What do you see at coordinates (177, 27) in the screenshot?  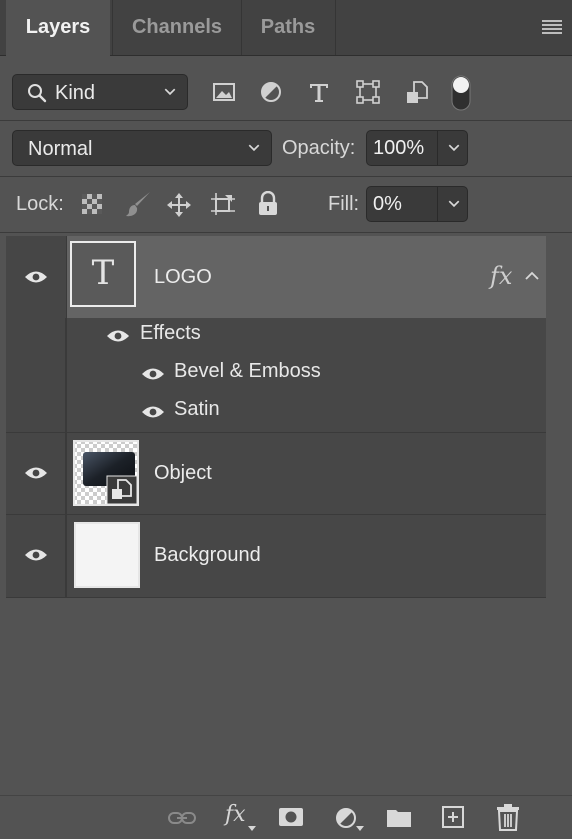 I see `tab-channels: Channels` at bounding box center [177, 27].